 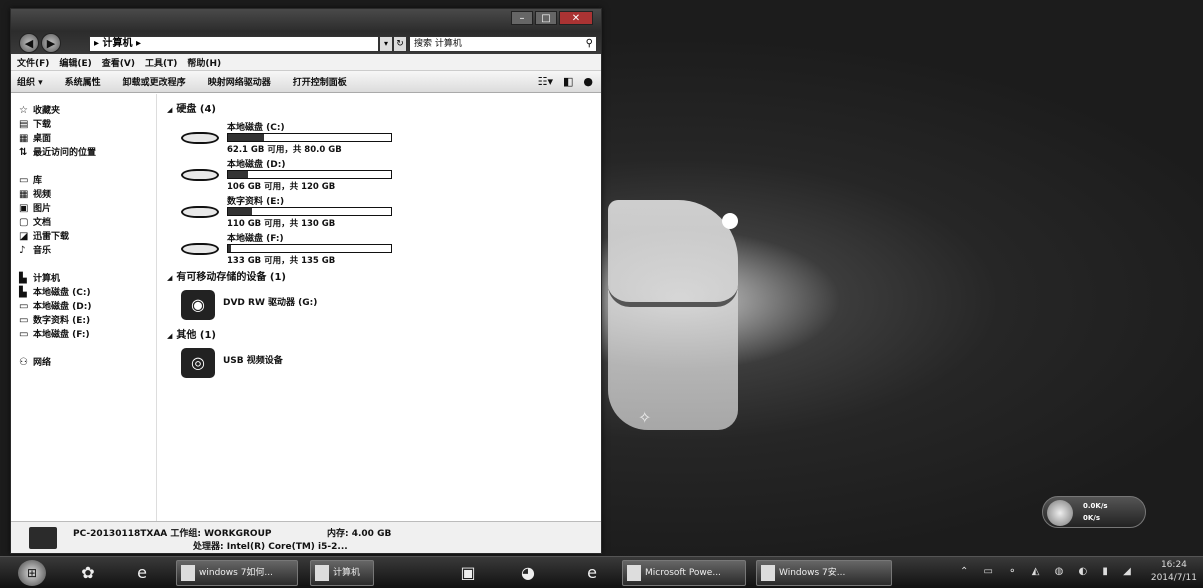 What do you see at coordinates (87, 195) in the screenshot?
I see `nav-item-videos: ▦ 视频` at bounding box center [87, 195].